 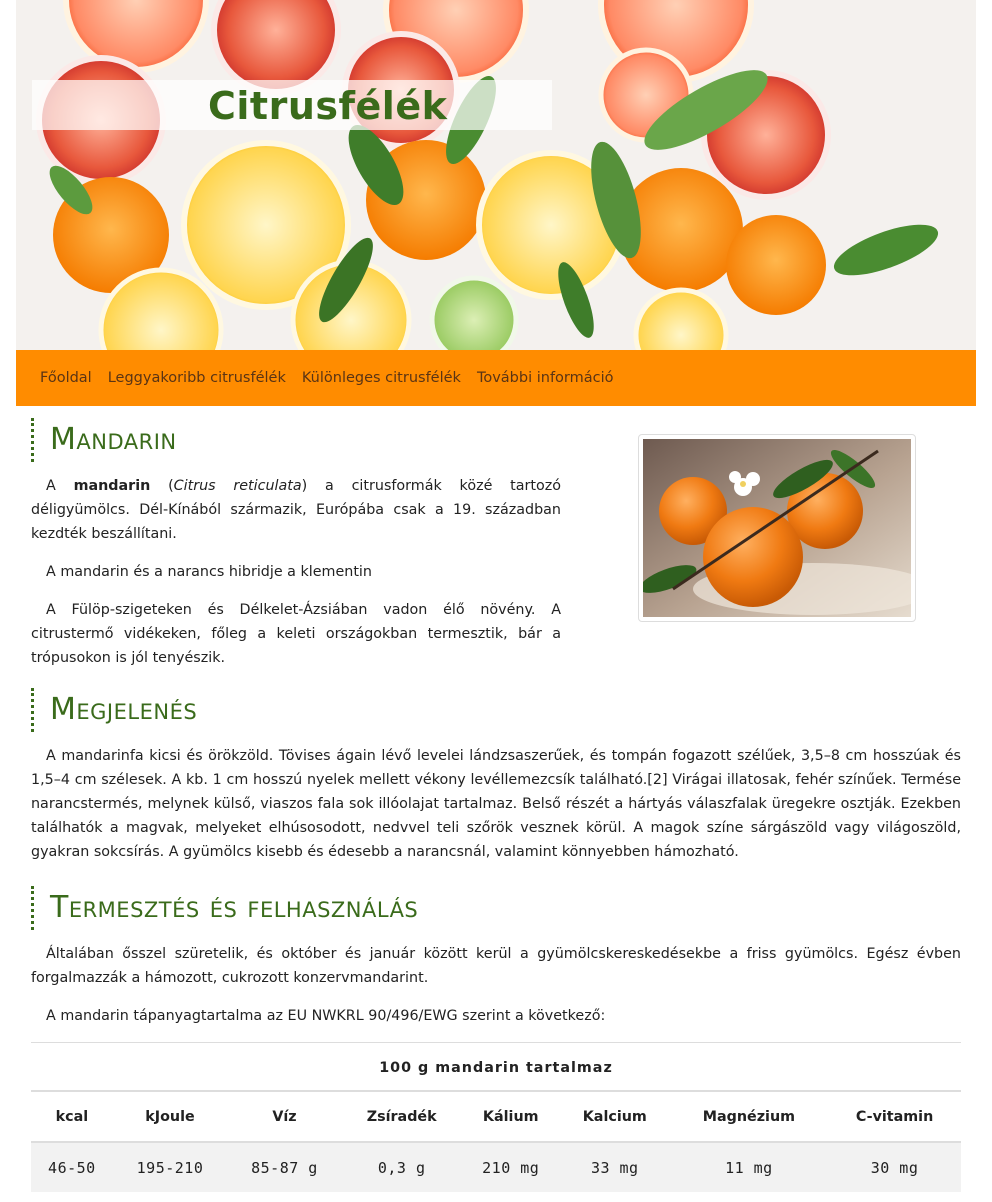 What do you see at coordinates (170, 1117) in the screenshot?
I see `col-header: kJoule` at bounding box center [170, 1117].